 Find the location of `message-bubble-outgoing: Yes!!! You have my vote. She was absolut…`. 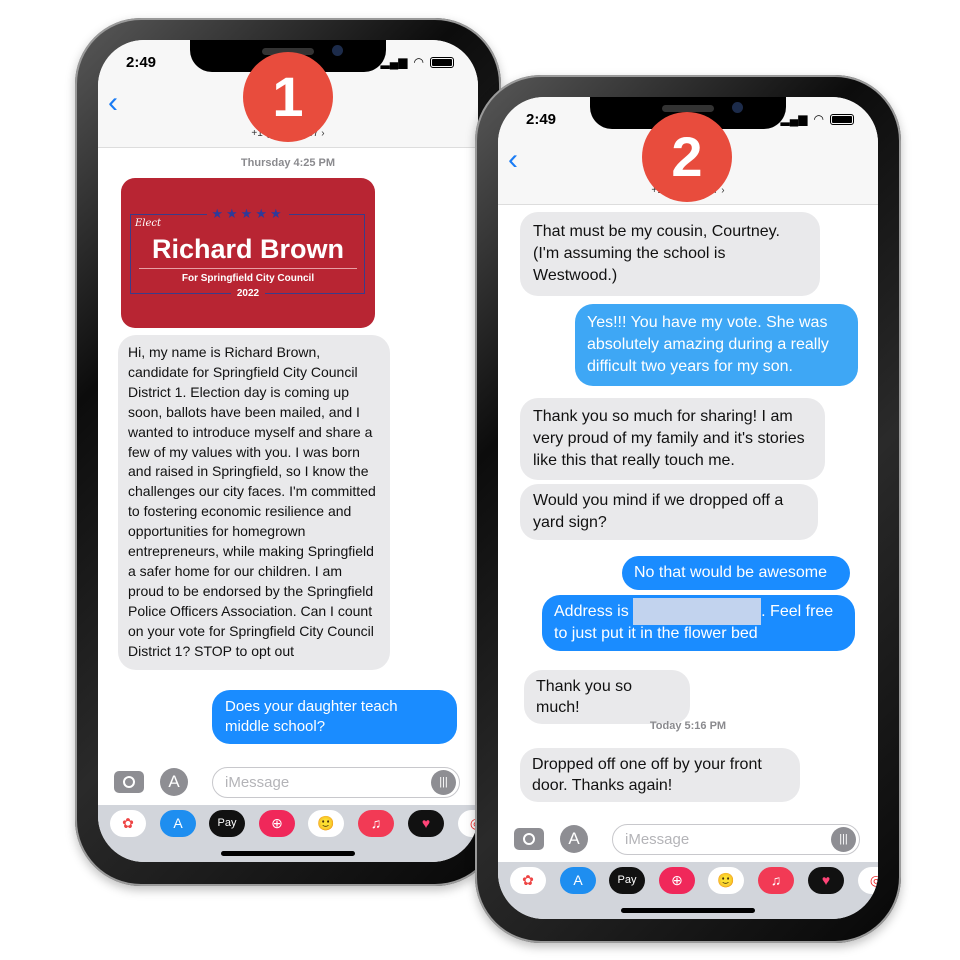

message-bubble-outgoing: Yes!!! You have my vote. She was absolut… is located at coordinates (716, 345).